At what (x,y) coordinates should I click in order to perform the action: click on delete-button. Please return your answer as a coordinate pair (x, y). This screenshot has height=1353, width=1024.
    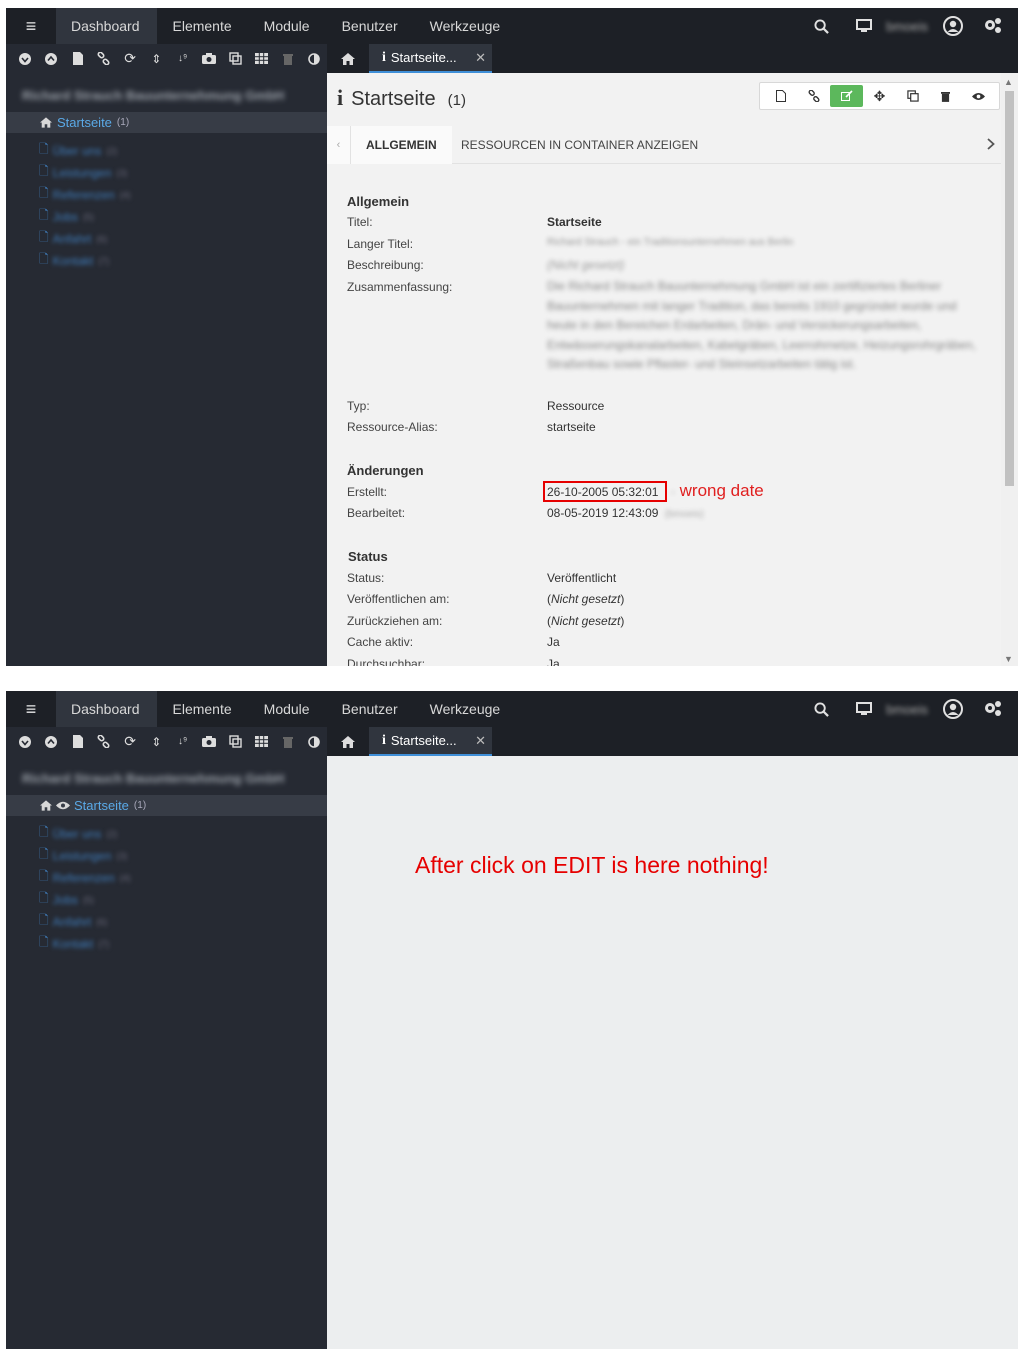
    Looking at the image, I should click on (945, 96).